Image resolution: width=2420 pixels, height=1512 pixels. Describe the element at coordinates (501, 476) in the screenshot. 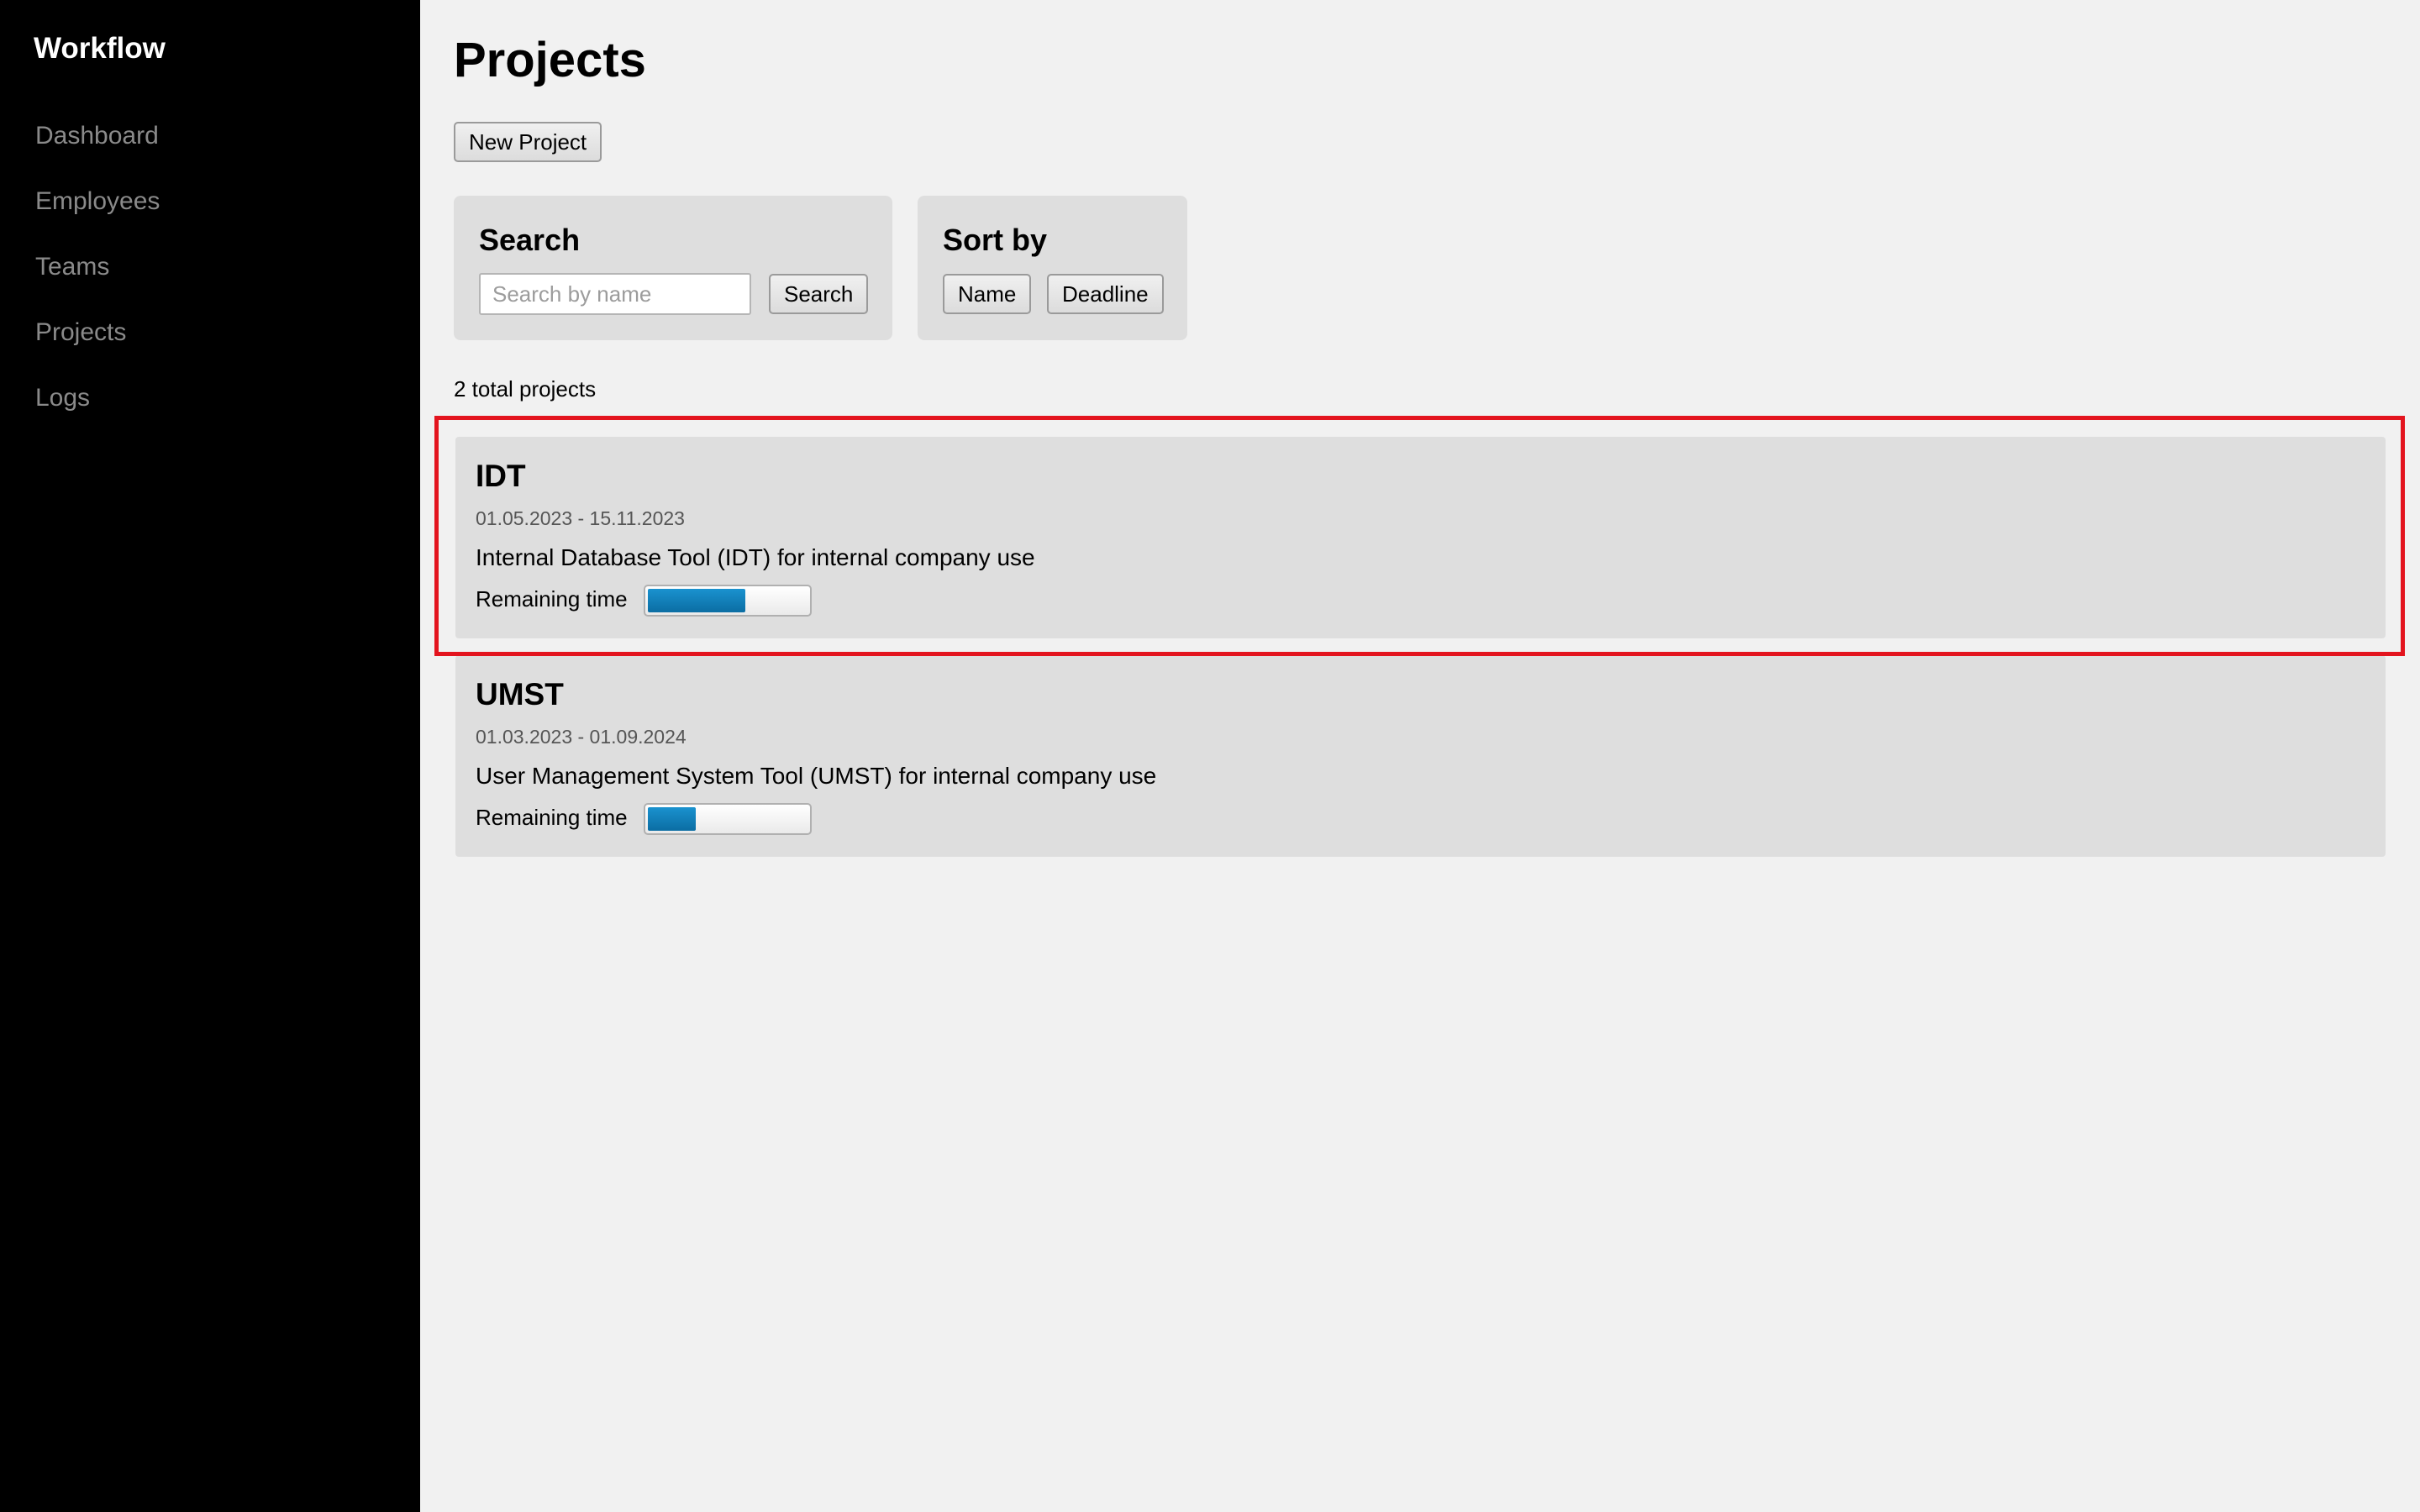

I see `project-name: IDT` at that location.